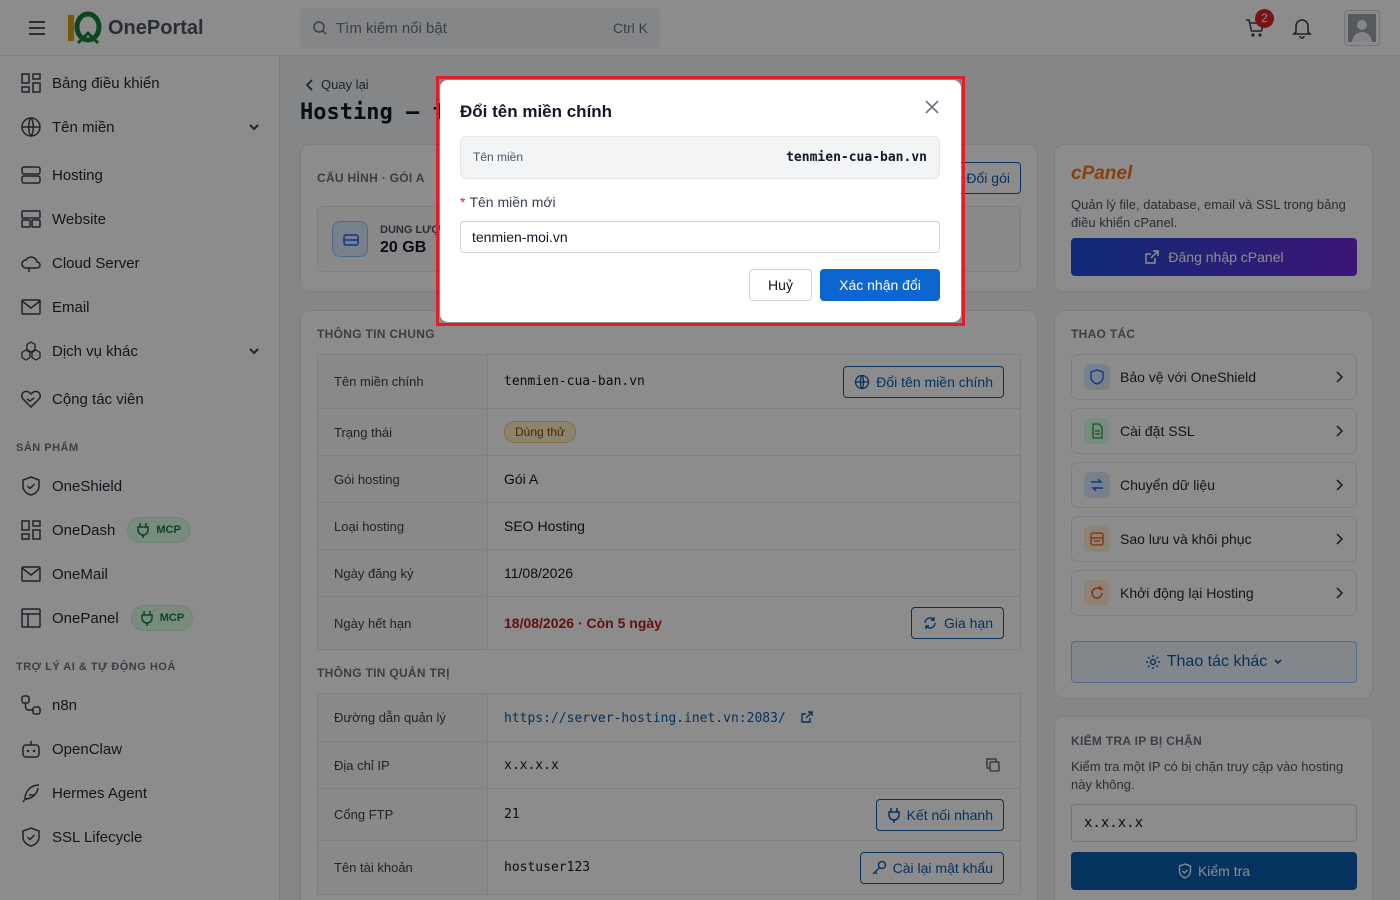 The image size is (1400, 900). Describe the element at coordinates (780, 285) in the screenshot. I see `cancel-button: Huỷ` at that location.